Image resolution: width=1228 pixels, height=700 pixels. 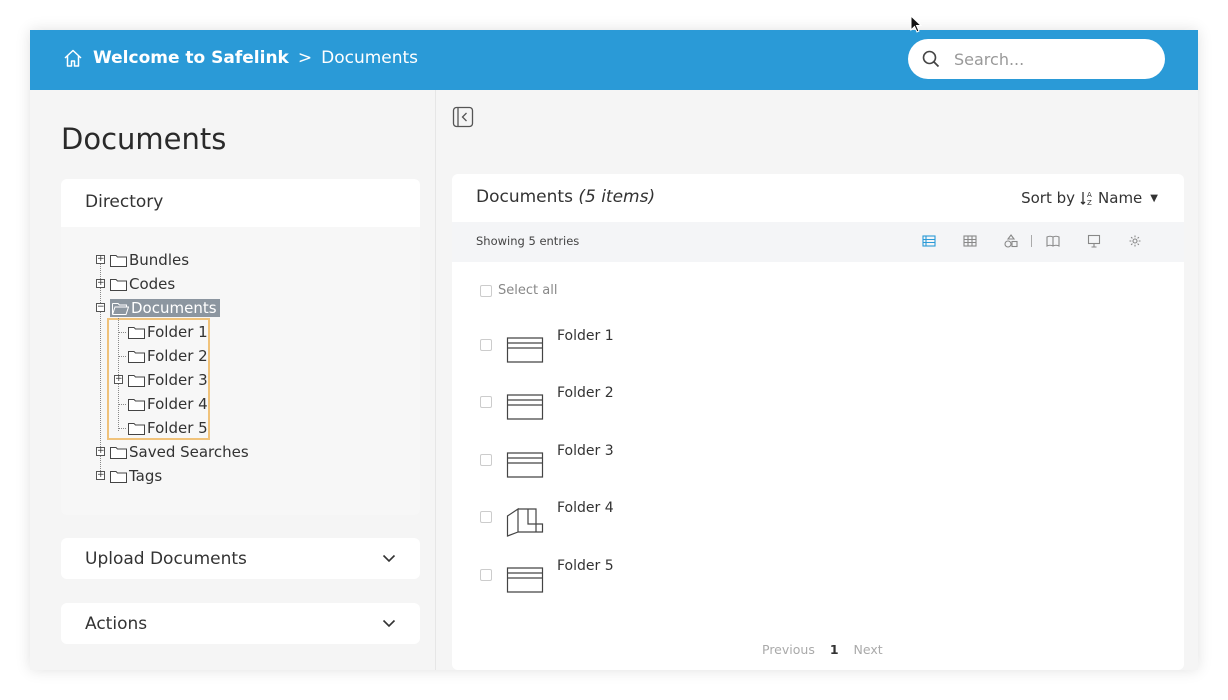 What do you see at coordinates (172, 452) in the screenshot?
I see `tree-item-saved-searches: + Saved Searches` at bounding box center [172, 452].